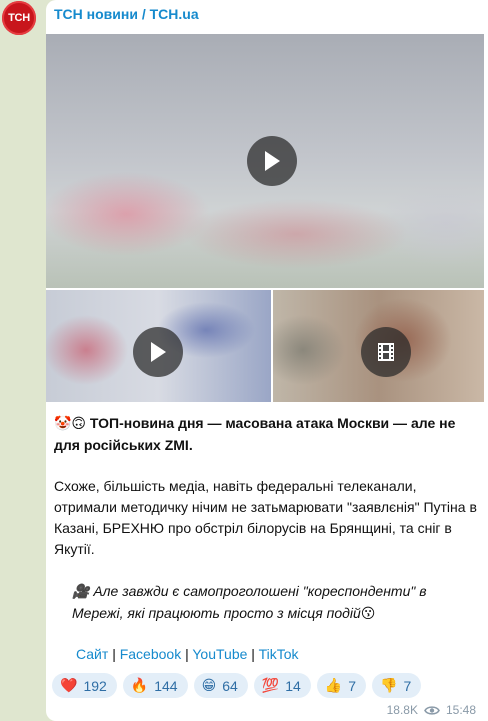 The image size is (488, 721). What do you see at coordinates (402, 710) in the screenshot?
I see `view-count: 18.8K` at bounding box center [402, 710].